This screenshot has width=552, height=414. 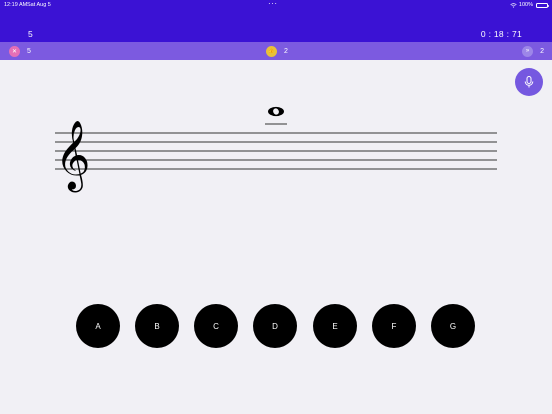 I want to click on multitasking-dots-icon: ···, so click(x=273, y=4).